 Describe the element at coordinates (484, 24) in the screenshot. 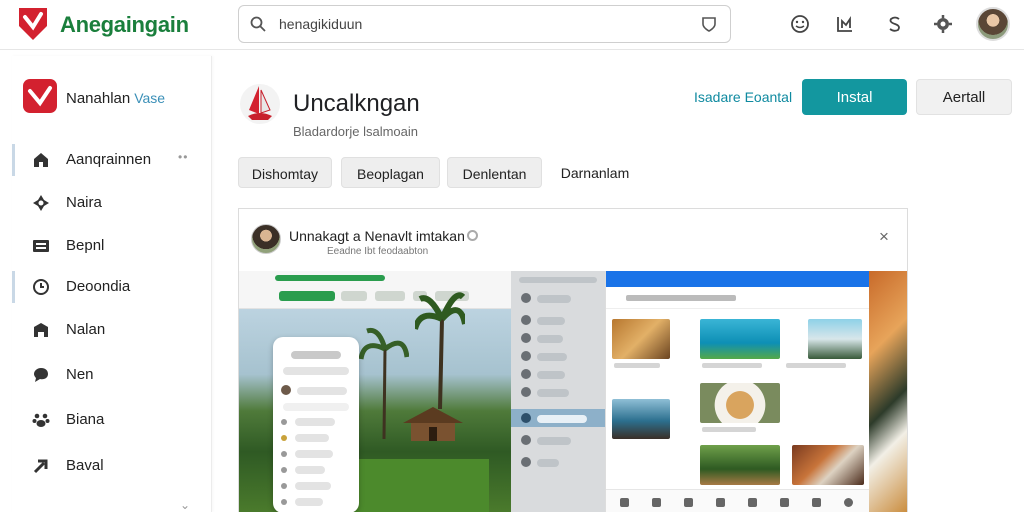

I see `search-bar: henagikiduun` at that location.